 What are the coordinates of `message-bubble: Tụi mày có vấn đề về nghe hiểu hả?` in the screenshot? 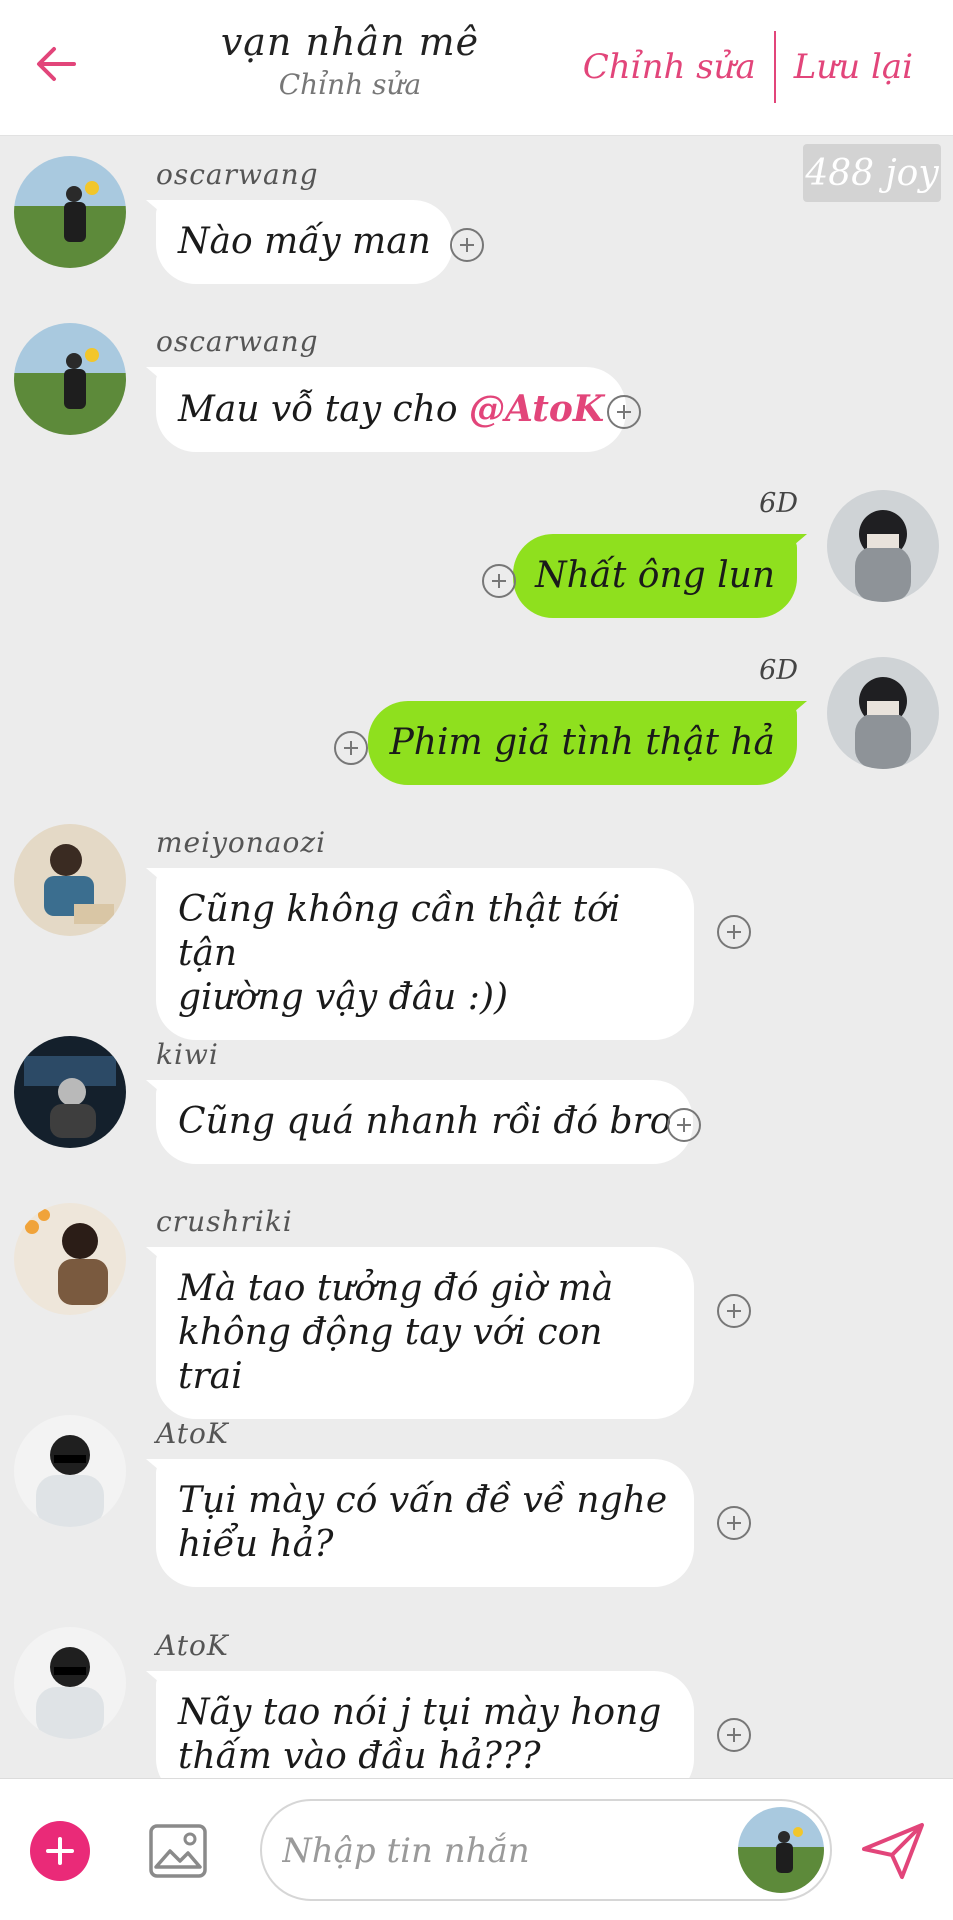 It's located at (425, 1523).